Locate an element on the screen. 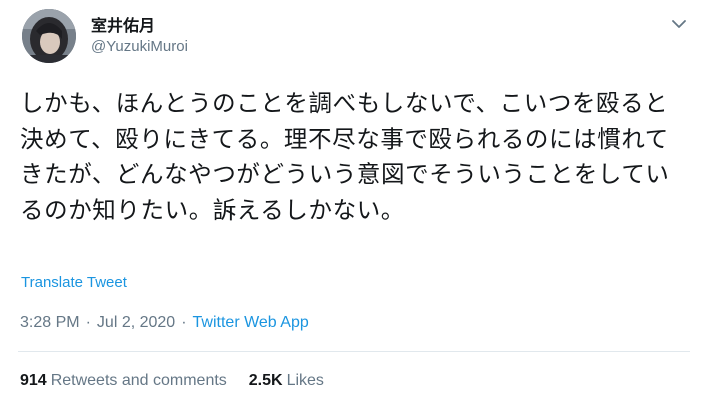  translate-tweet-link: Translate Tweet is located at coordinates (74, 282).